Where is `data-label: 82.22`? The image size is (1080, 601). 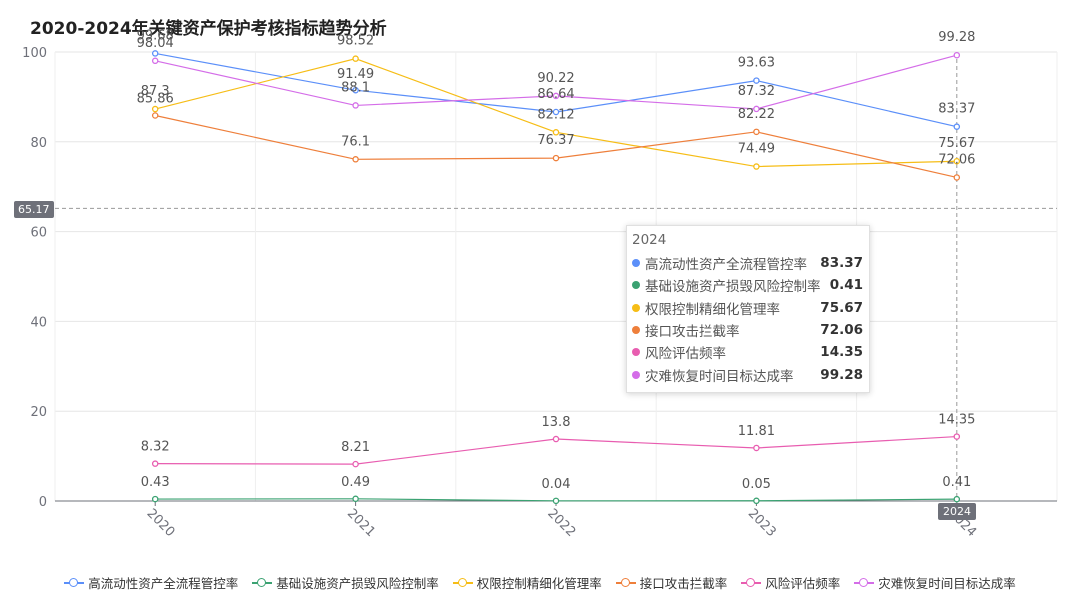 data-label: 82.22 is located at coordinates (756, 114).